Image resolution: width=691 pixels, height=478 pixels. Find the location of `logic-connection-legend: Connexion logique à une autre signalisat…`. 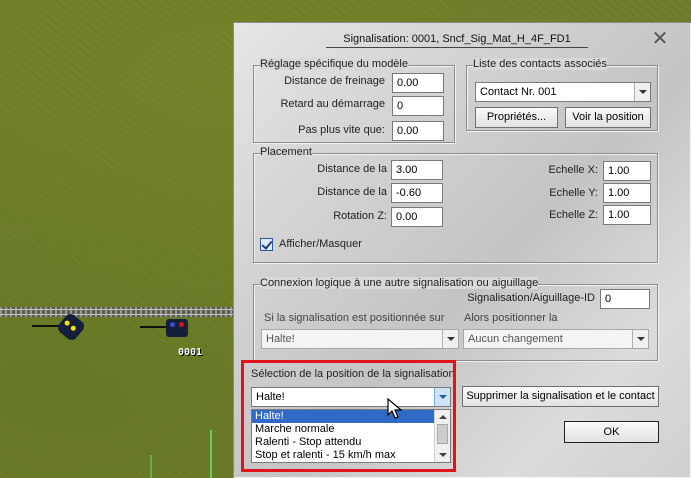

logic-connection-legend: Connexion logique à une autre signalisat… is located at coordinates (399, 283).